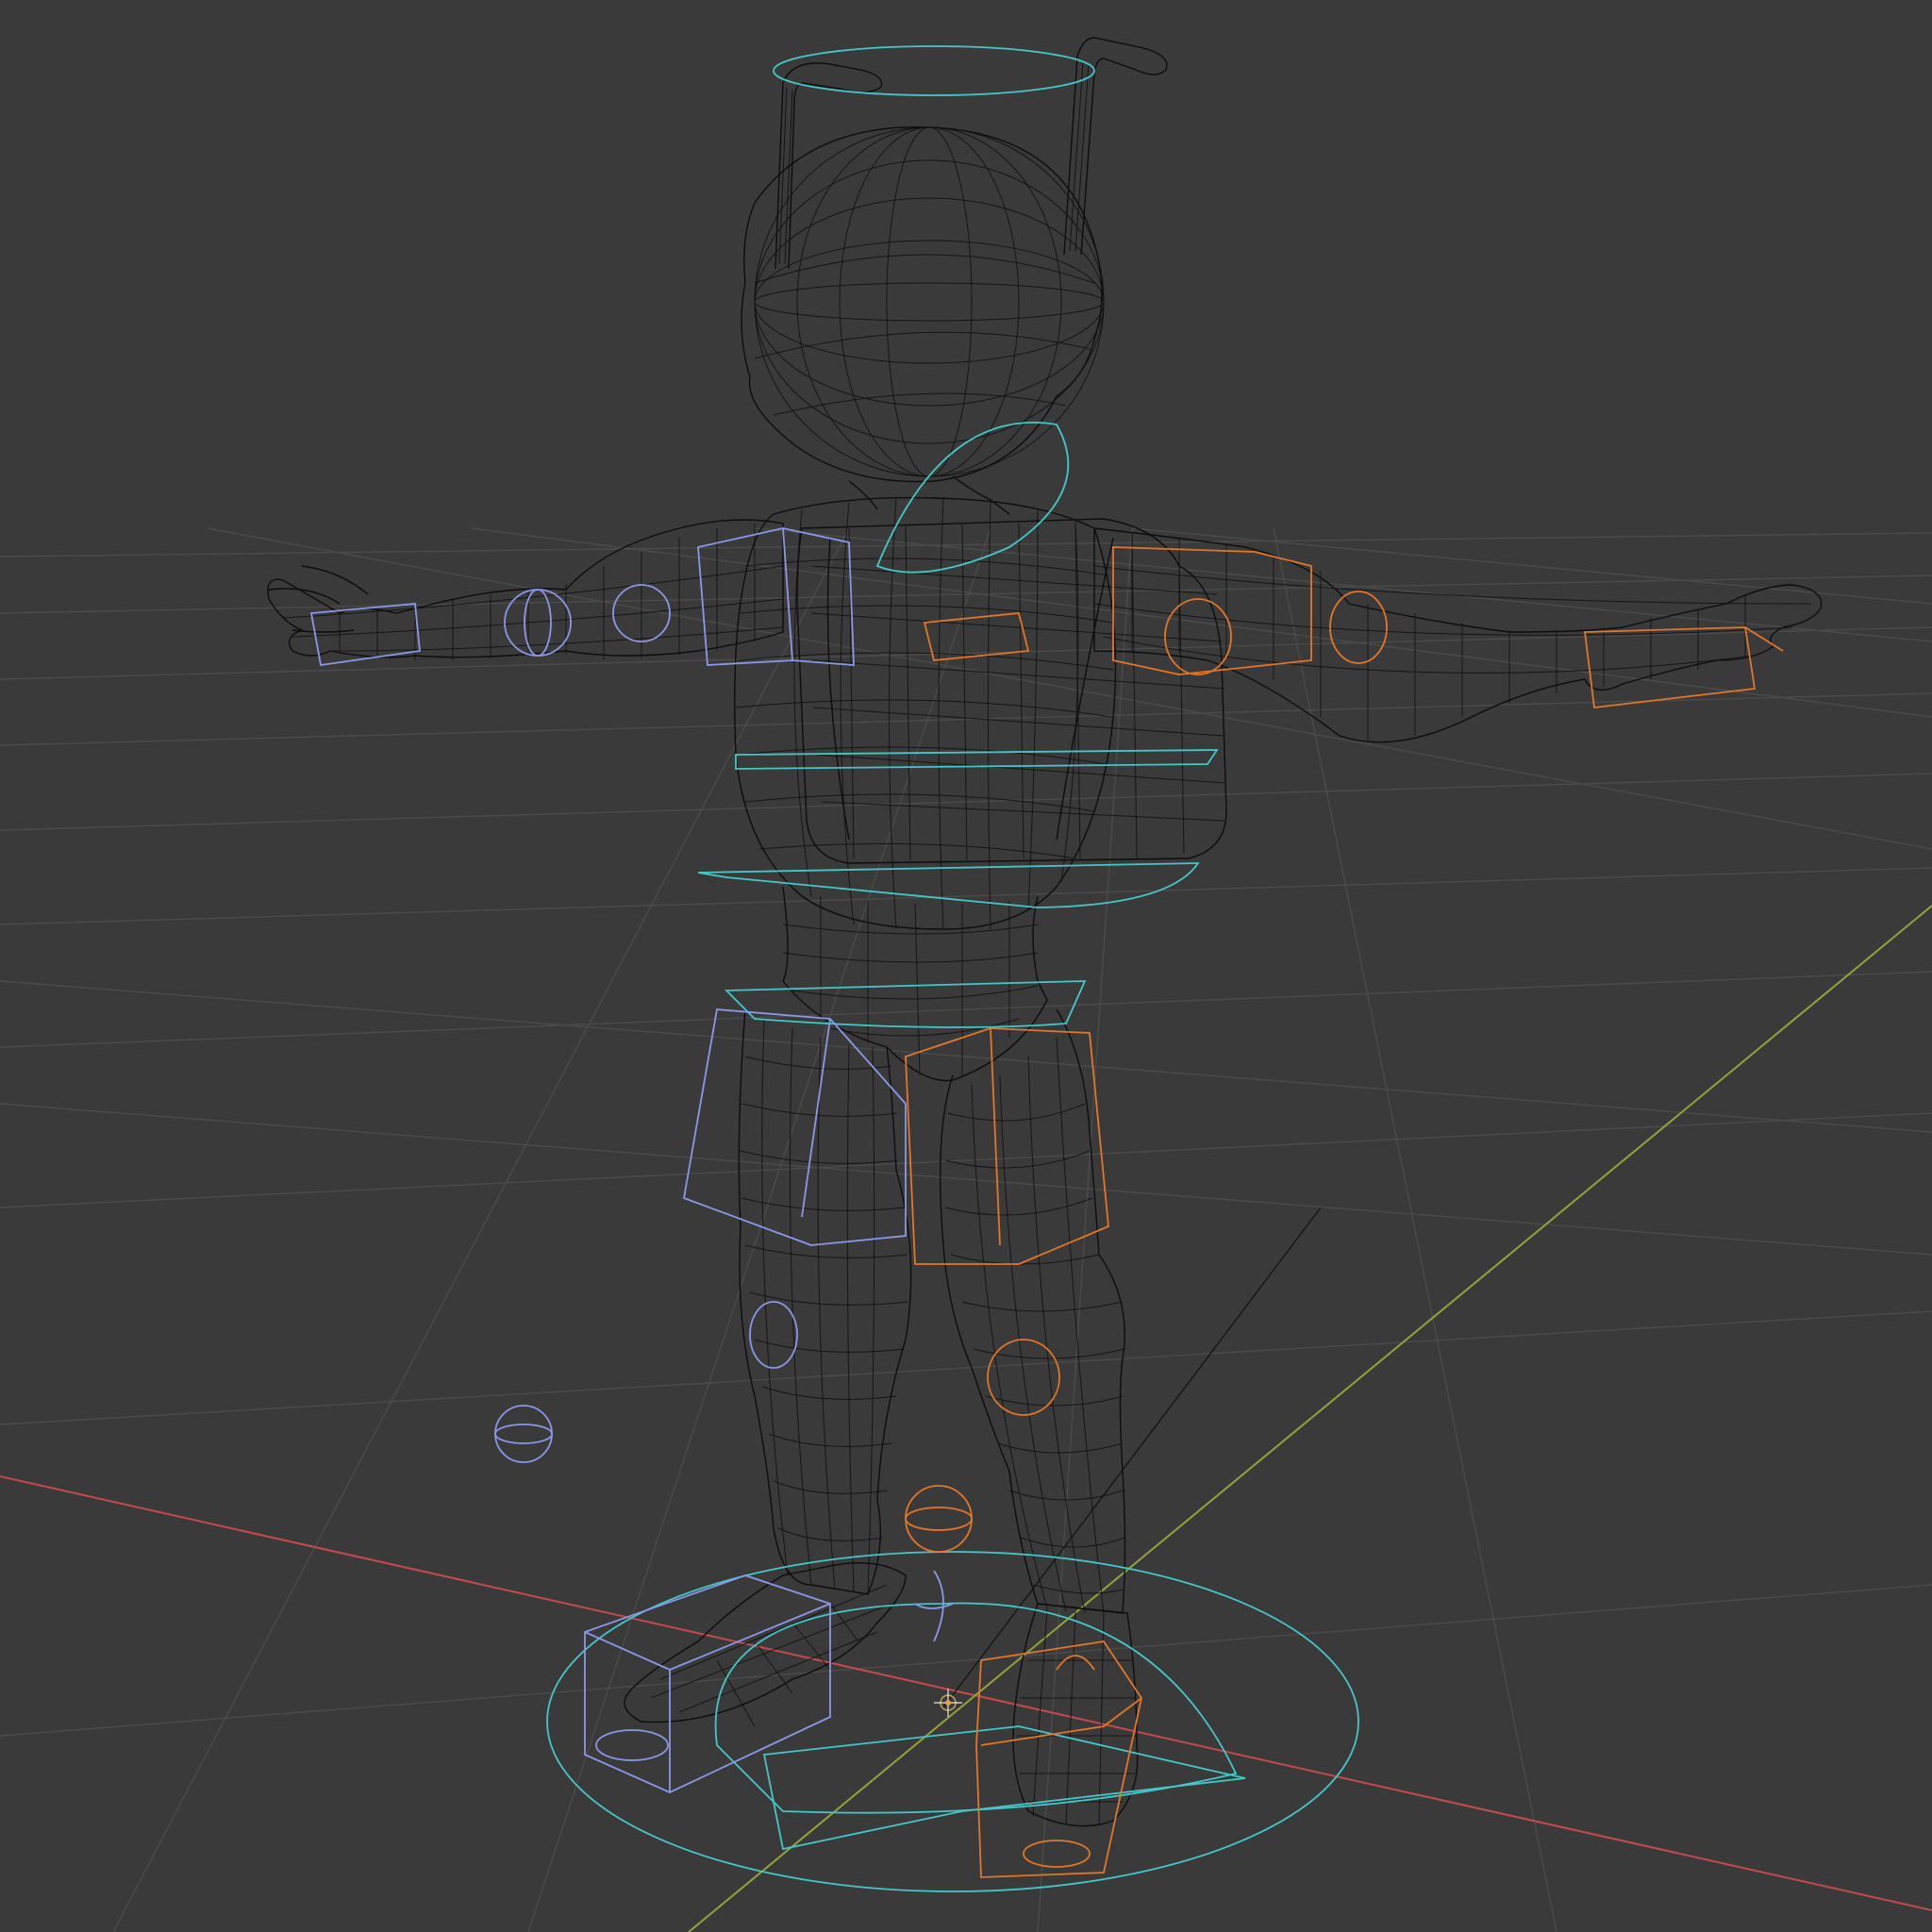  Describe the element at coordinates (948, 1703) in the screenshot. I see `origin-icon` at that location.